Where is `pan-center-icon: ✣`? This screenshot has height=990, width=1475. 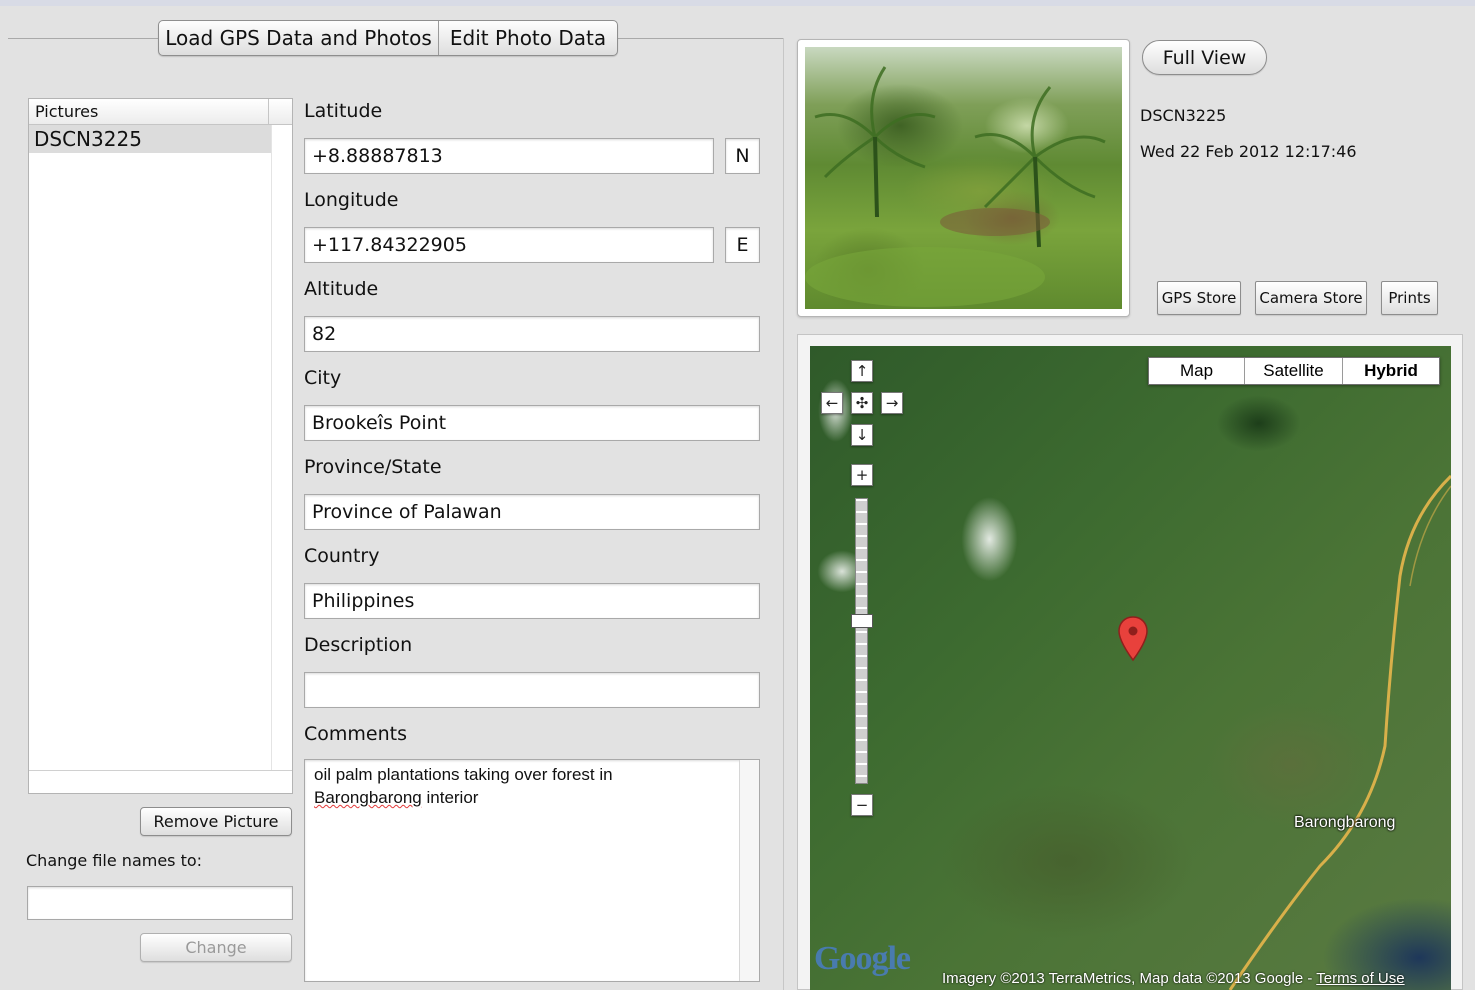 pan-center-icon: ✣ is located at coordinates (862, 403).